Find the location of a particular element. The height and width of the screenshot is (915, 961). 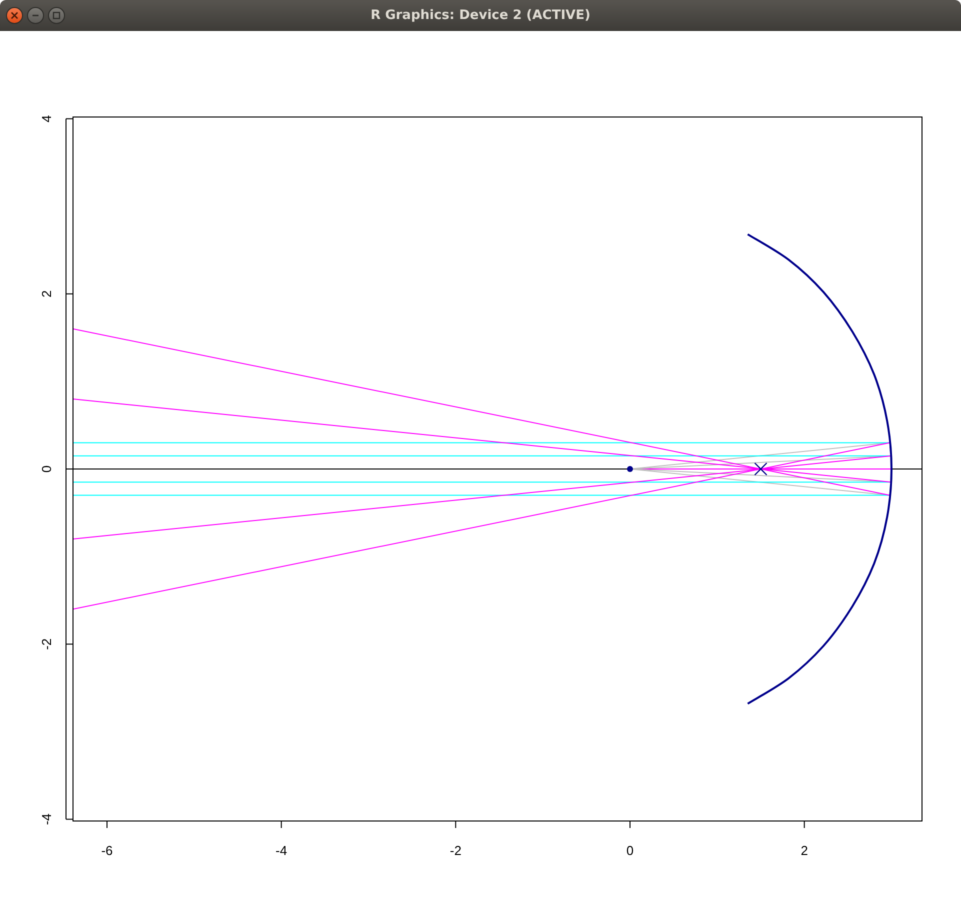

tick-label: -6 is located at coordinates (107, 850).